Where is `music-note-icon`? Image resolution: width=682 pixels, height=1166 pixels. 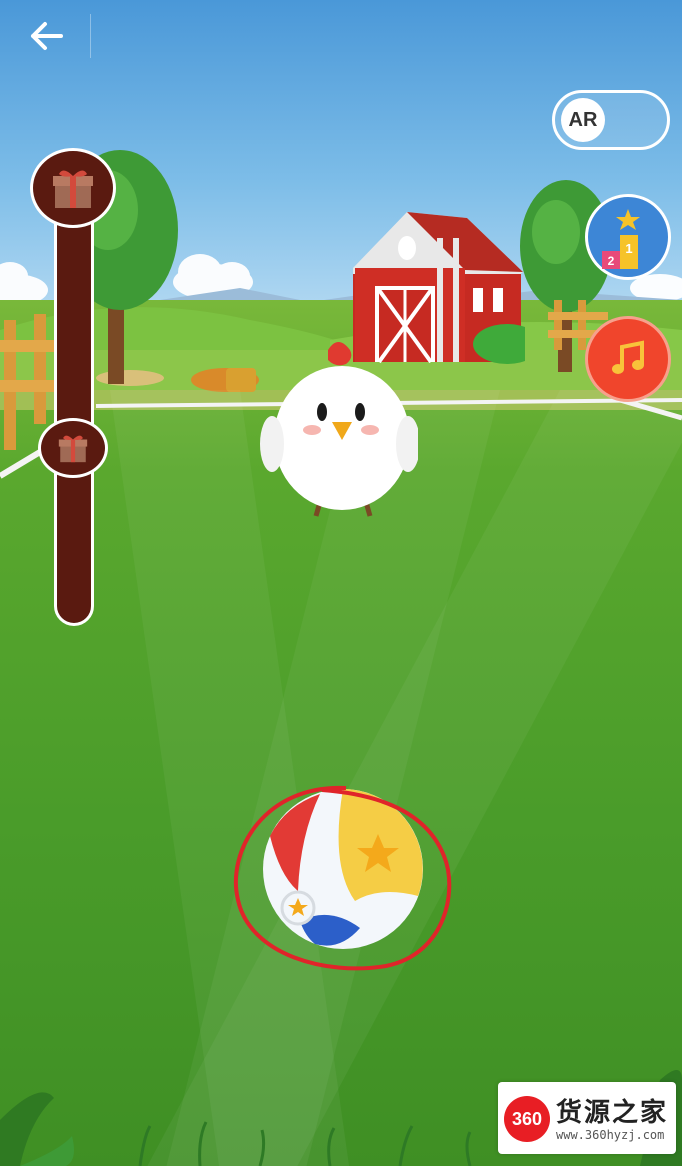 music-note-icon is located at coordinates (628, 357).